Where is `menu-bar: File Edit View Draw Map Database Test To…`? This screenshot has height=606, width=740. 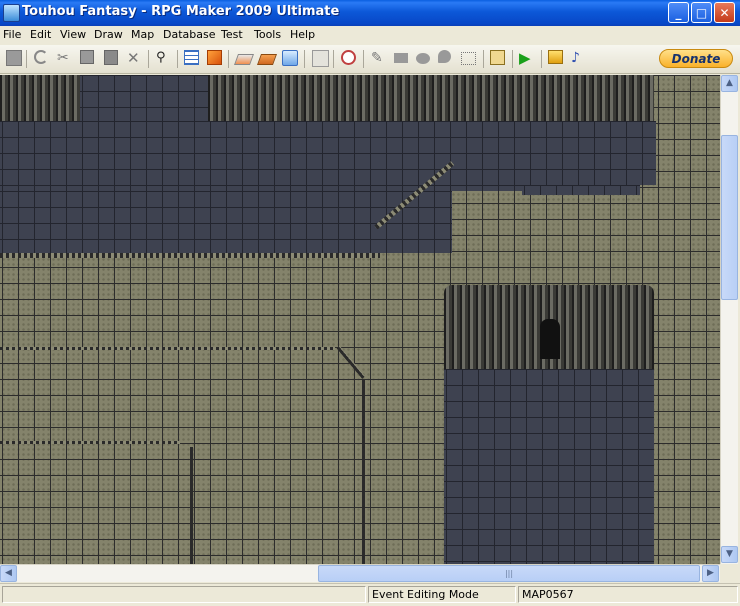
menu-bar: File Edit View Draw Map Database Test To… is located at coordinates (370, 35).